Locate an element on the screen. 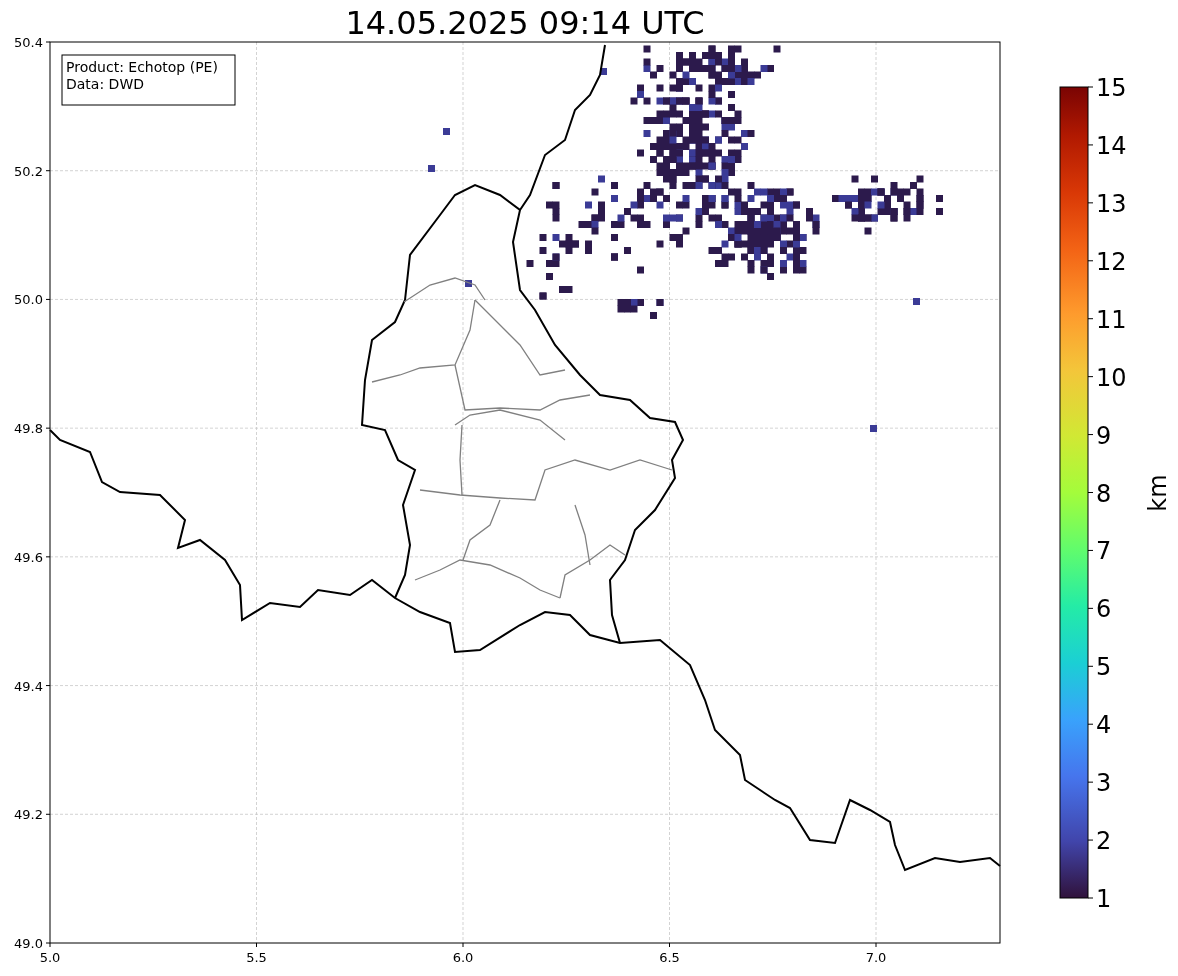  x-tick-label: 5.0 is located at coordinates (50, 957).